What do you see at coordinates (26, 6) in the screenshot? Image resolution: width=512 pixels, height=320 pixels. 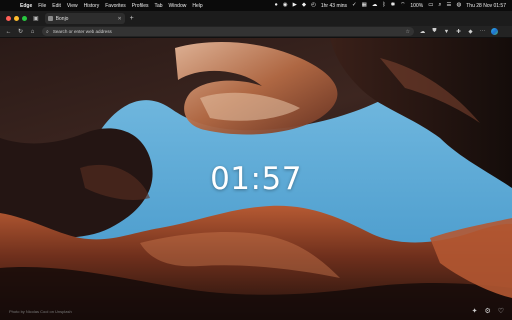 I see `menu-app-name: Edge` at bounding box center [26, 6].